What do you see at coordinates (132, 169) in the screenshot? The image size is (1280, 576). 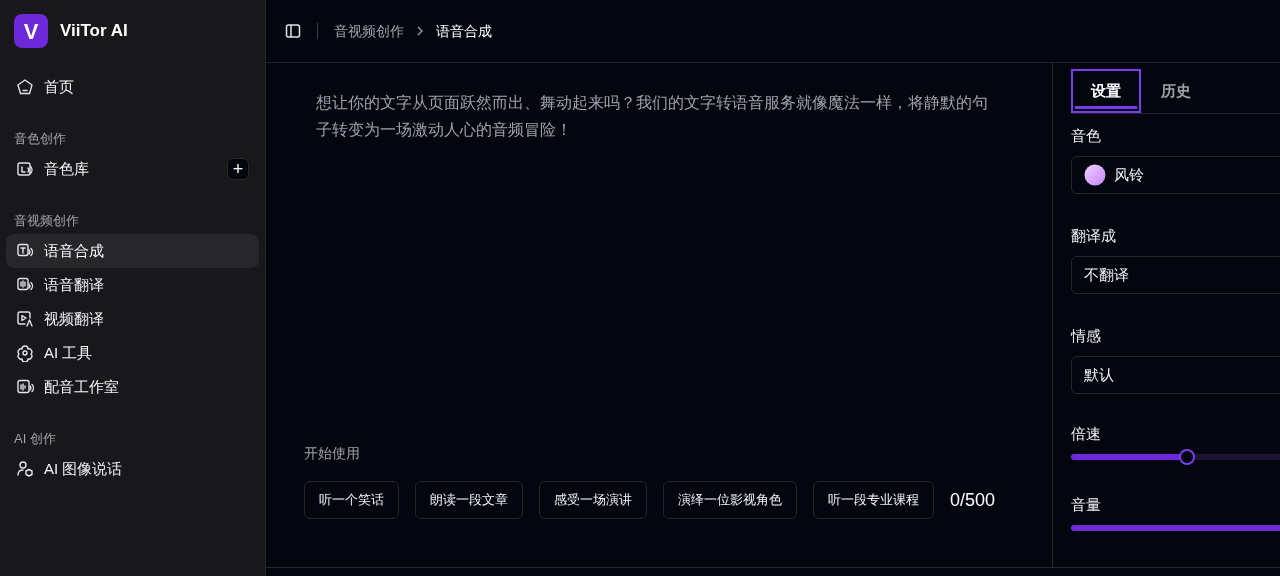 I see `sidebar-item: 音色库 +` at bounding box center [132, 169].